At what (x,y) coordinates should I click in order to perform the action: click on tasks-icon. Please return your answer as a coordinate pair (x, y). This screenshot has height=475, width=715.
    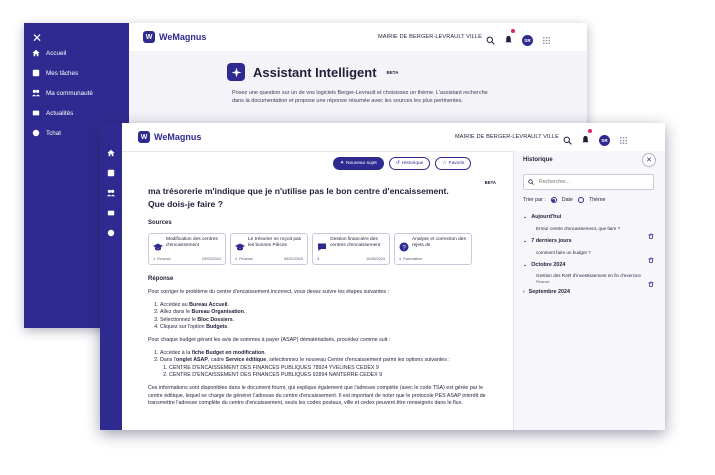
    Looking at the image, I should click on (111, 173).